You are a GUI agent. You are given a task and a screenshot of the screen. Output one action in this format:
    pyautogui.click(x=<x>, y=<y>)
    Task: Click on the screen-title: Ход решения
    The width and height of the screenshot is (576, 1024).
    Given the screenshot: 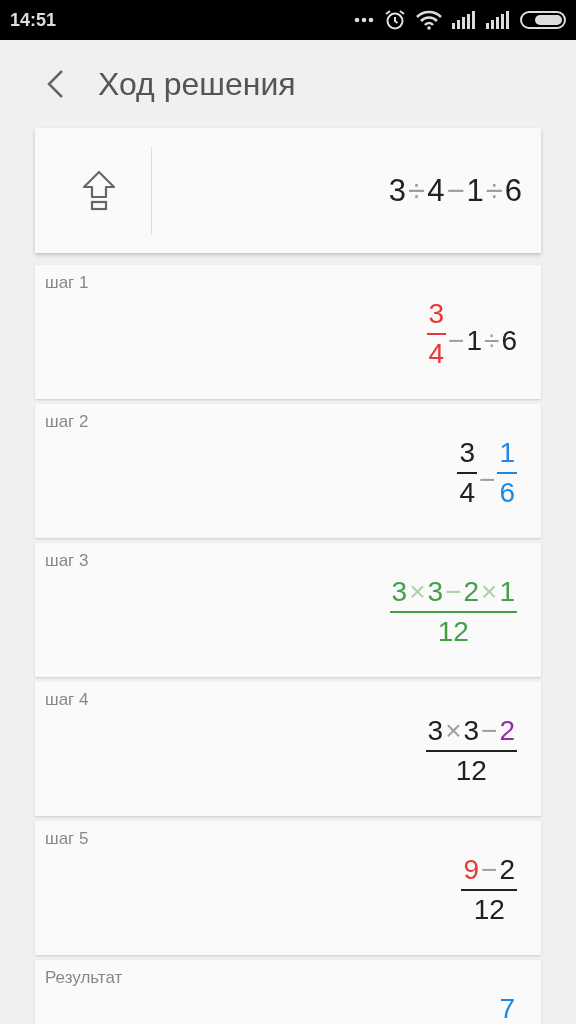 What is the action you would take?
    pyautogui.click(x=197, y=84)
    